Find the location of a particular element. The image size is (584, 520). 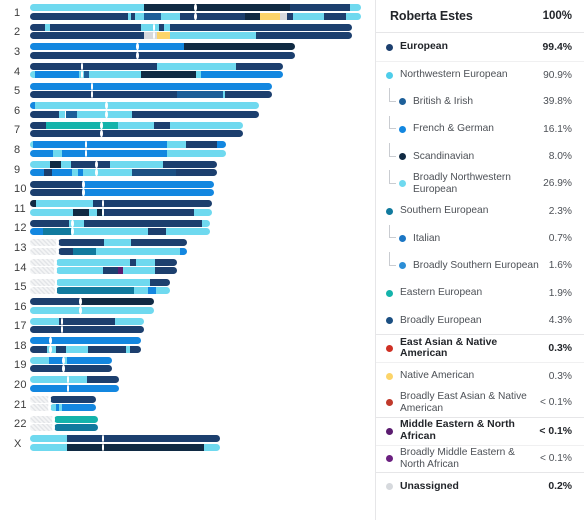

ancestry-legend-row: Italian 0.7% is located at coordinates (480, 238).